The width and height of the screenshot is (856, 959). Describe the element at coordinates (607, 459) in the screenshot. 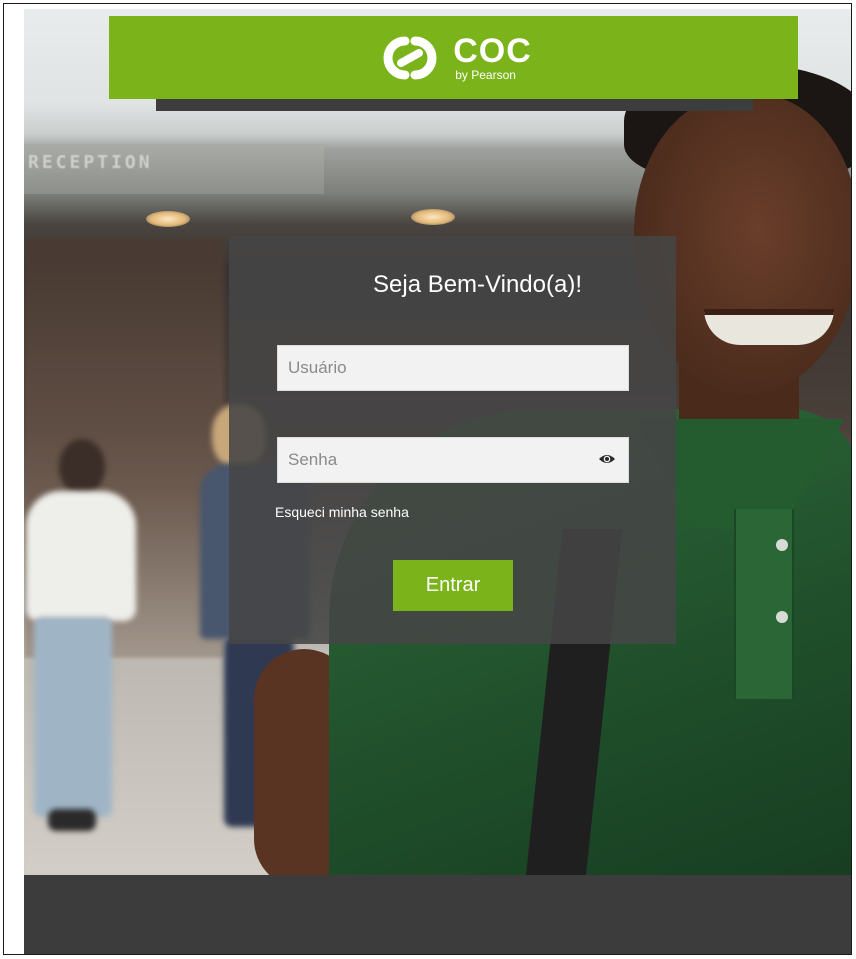

I see `eye-icon` at that location.